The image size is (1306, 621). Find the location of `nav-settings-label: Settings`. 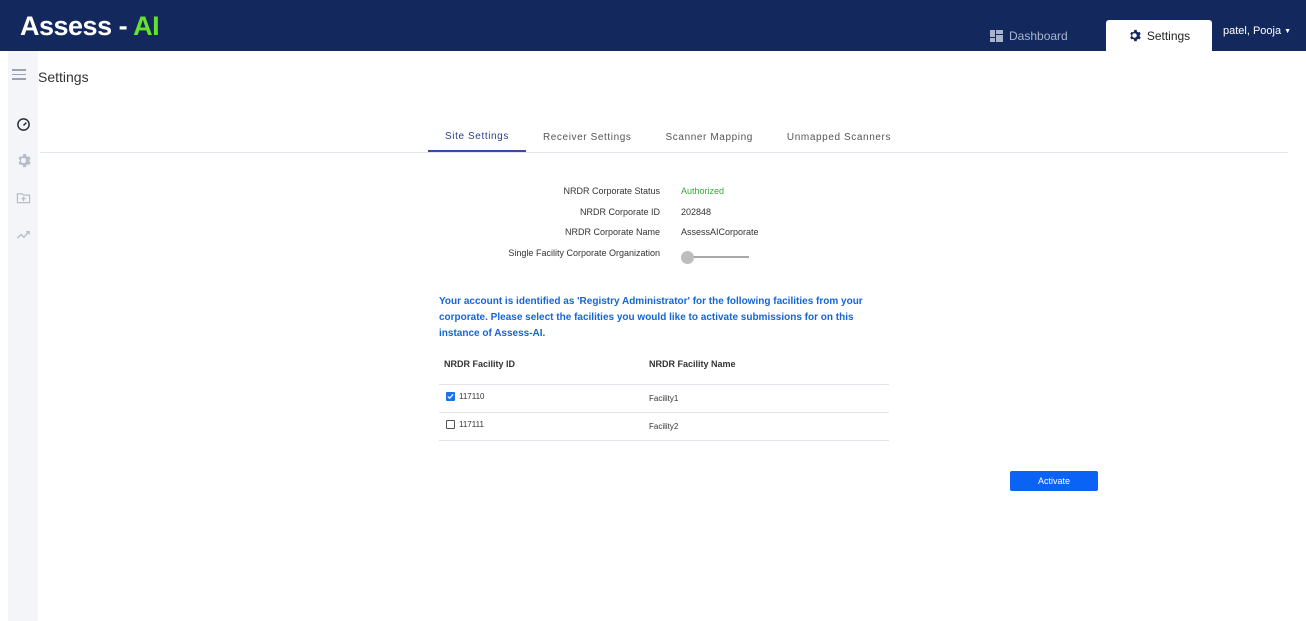

nav-settings-label: Settings is located at coordinates (1168, 35).